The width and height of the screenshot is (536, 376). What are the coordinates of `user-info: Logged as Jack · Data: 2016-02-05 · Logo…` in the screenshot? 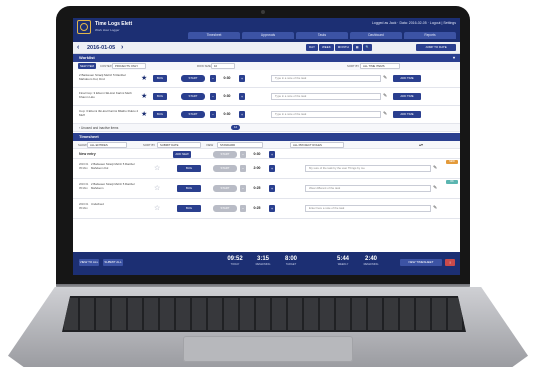 It's located at (414, 23).